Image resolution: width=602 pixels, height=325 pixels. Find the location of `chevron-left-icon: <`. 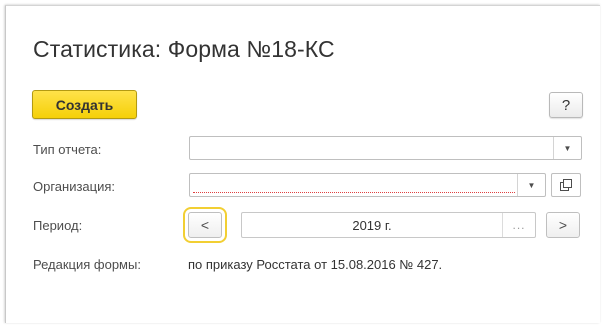

chevron-left-icon: < is located at coordinates (205, 225).